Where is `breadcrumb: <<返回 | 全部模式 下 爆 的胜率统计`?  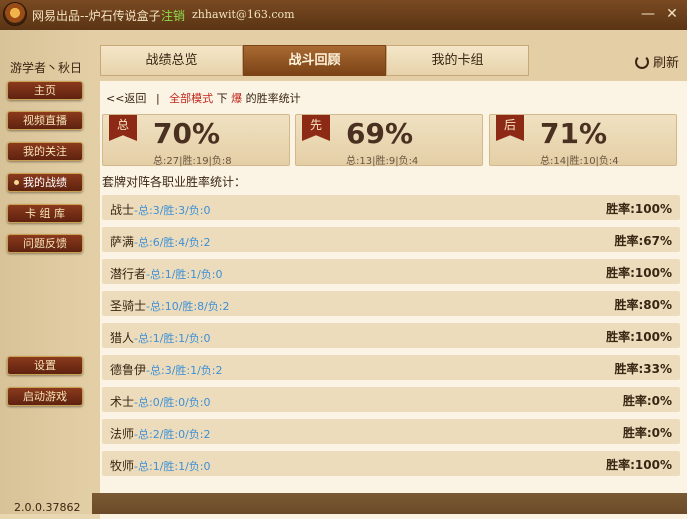
breadcrumb: <<返回 | 全部模式 下 爆 的胜率统计 is located at coordinates (203, 98).